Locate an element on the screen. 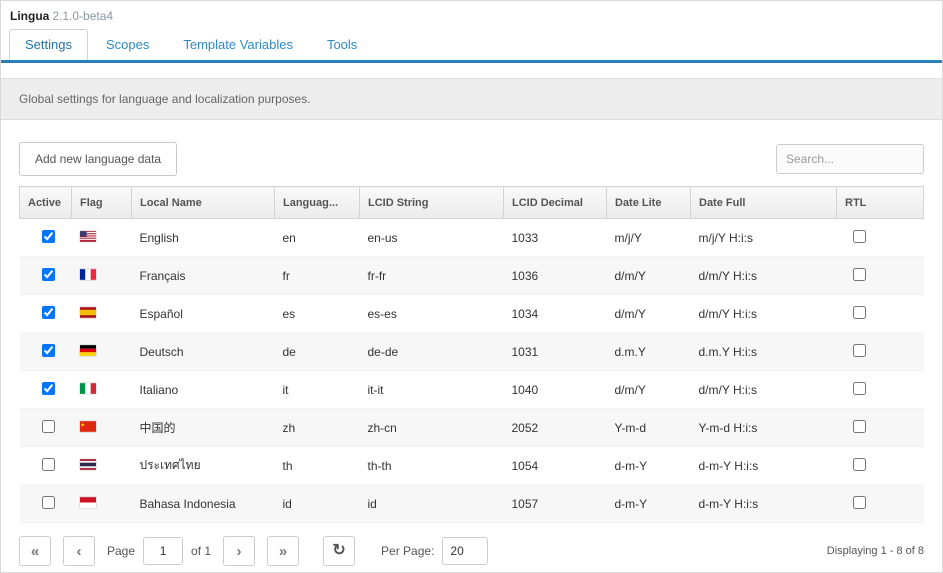 This screenshot has height=573, width=943. grid-toolbar: Add new language data is located at coordinates (471, 153).